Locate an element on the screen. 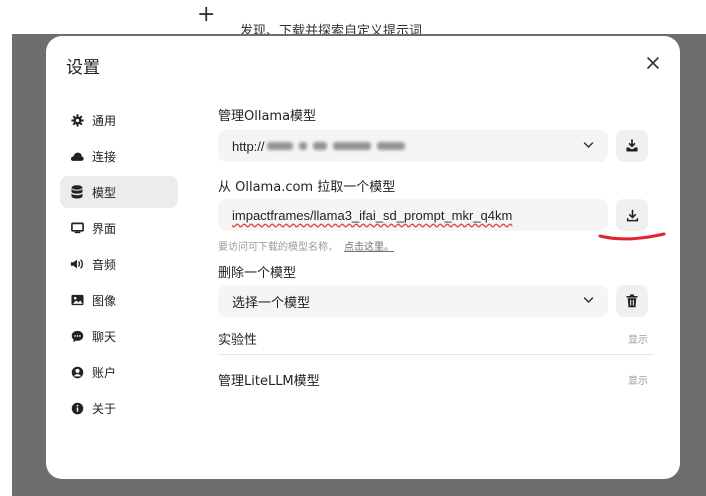 The image size is (706, 496). sidebar-item-audio: 音频 is located at coordinates (132, 264).